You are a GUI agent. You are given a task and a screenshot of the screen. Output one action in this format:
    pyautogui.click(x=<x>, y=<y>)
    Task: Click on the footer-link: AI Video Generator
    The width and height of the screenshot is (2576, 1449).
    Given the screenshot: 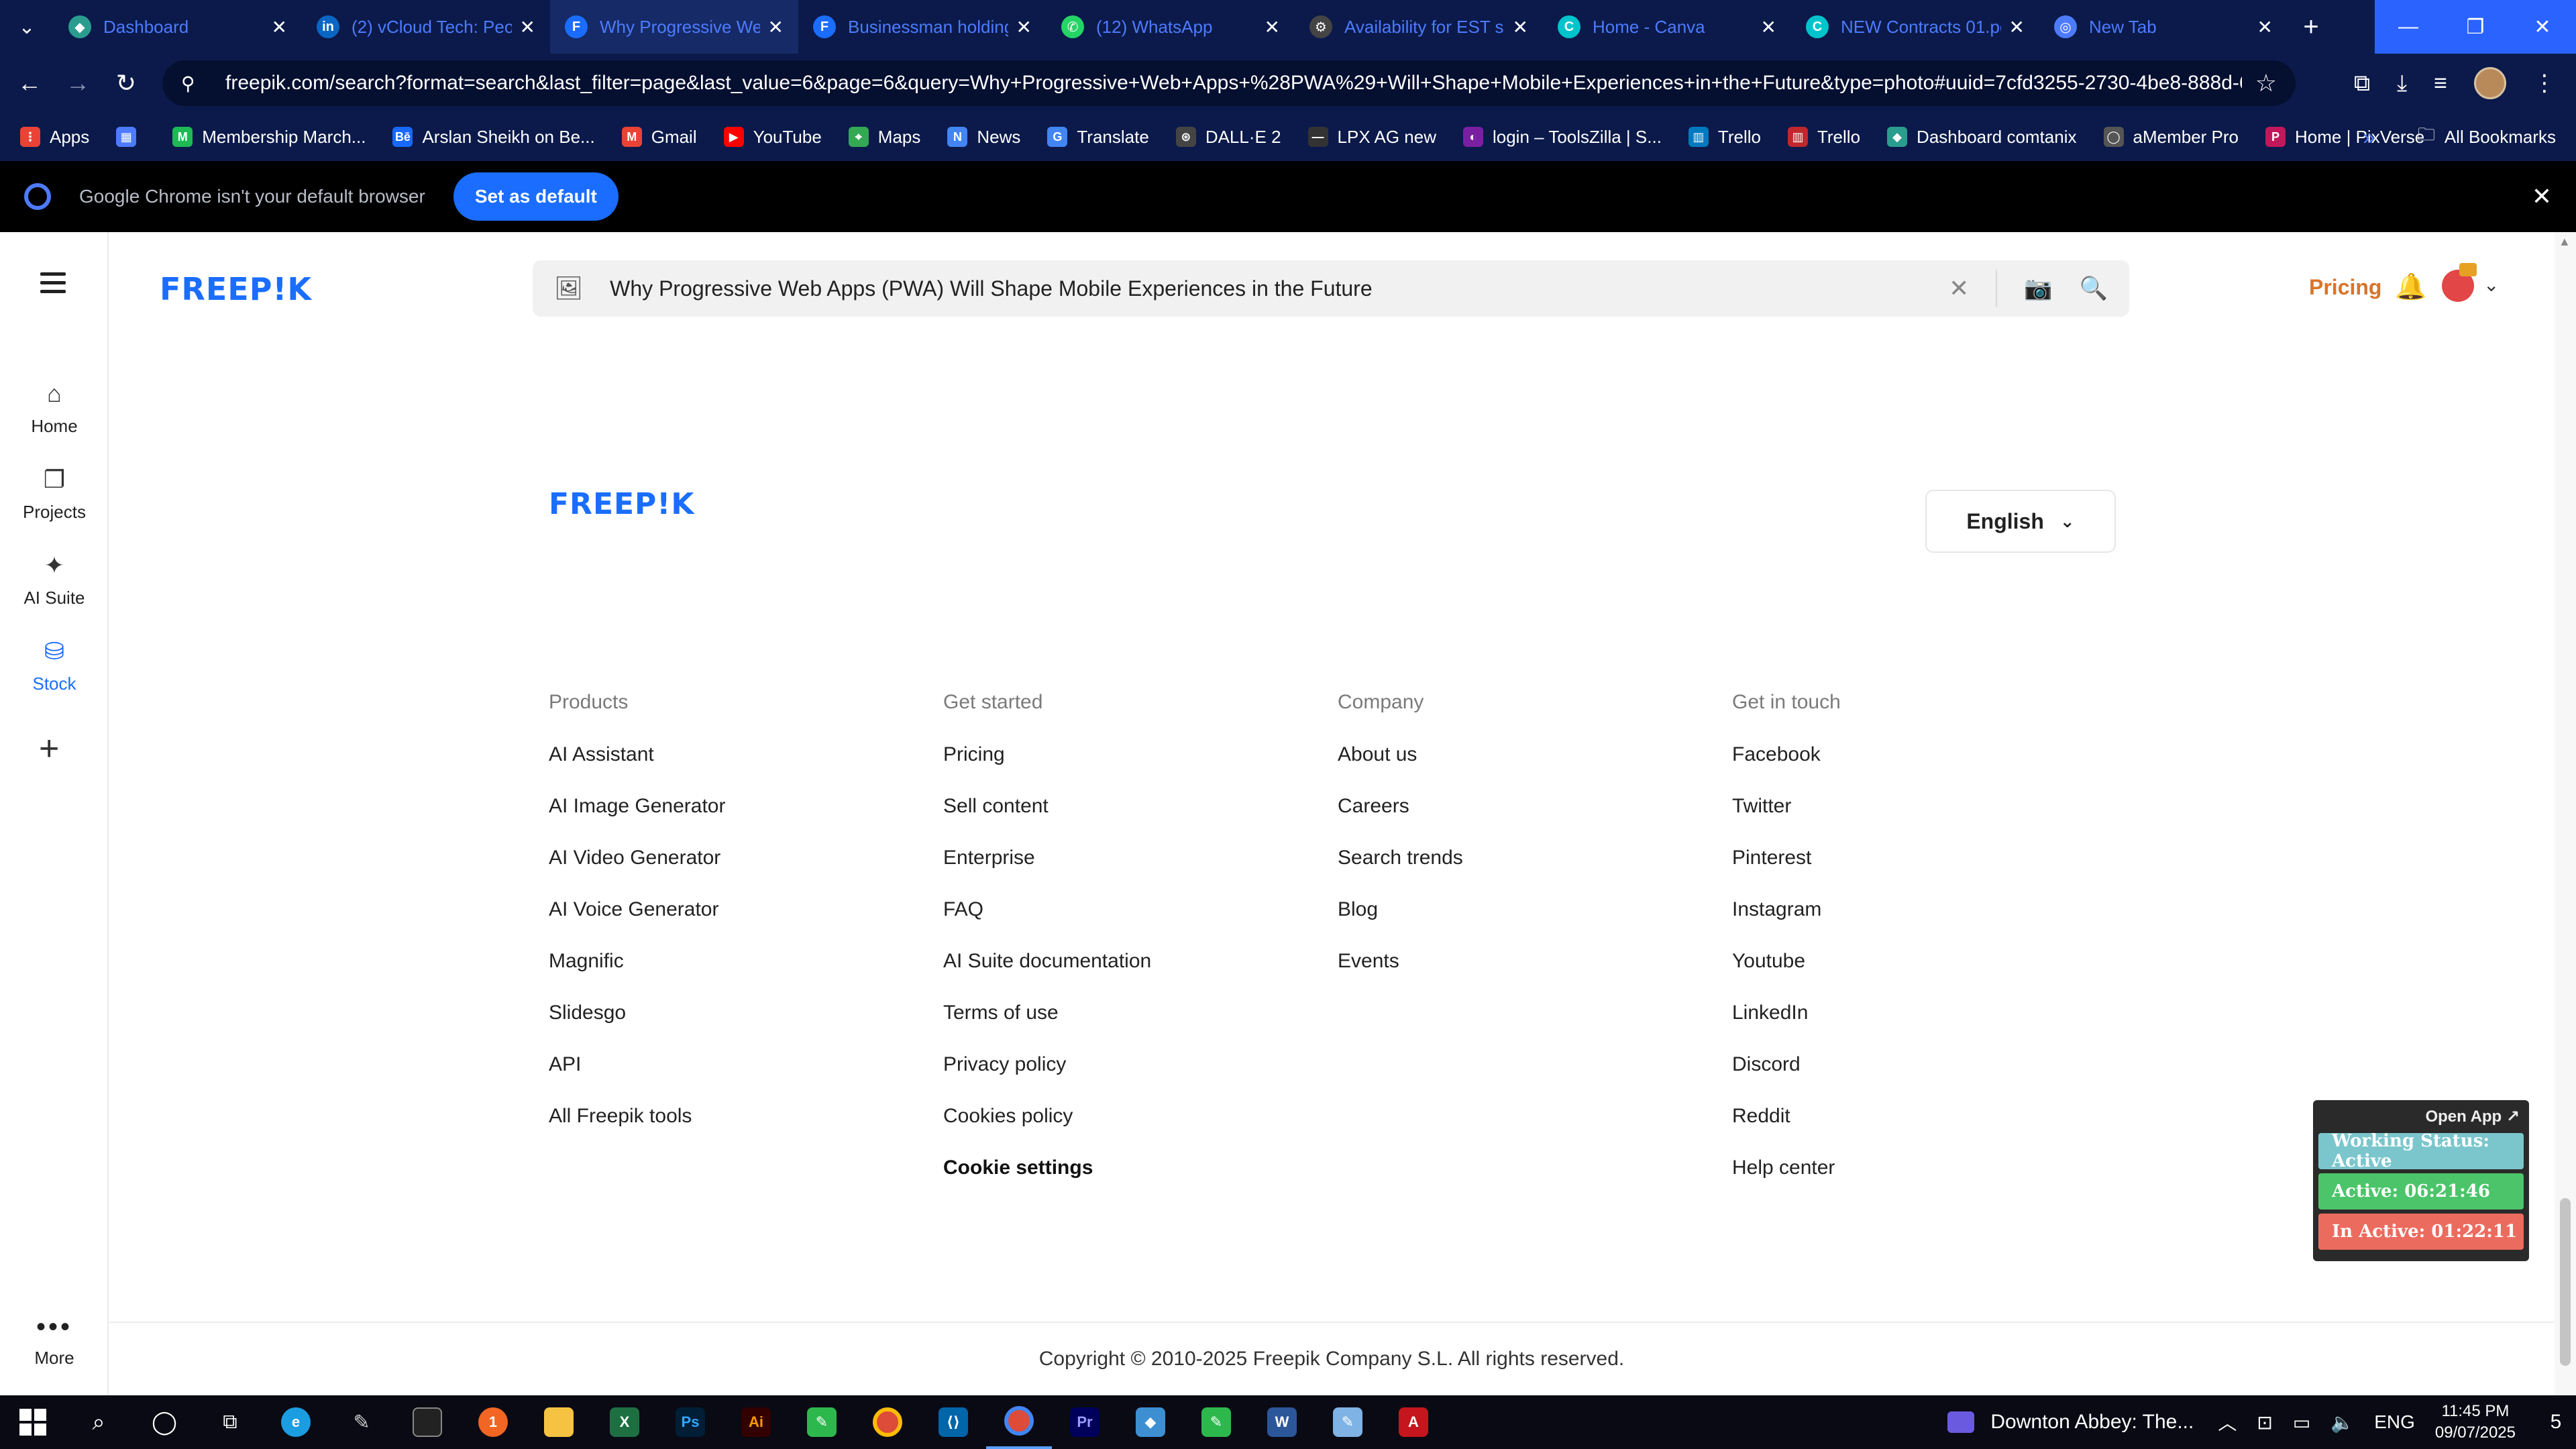 What is the action you would take?
    pyautogui.click(x=637, y=872)
    